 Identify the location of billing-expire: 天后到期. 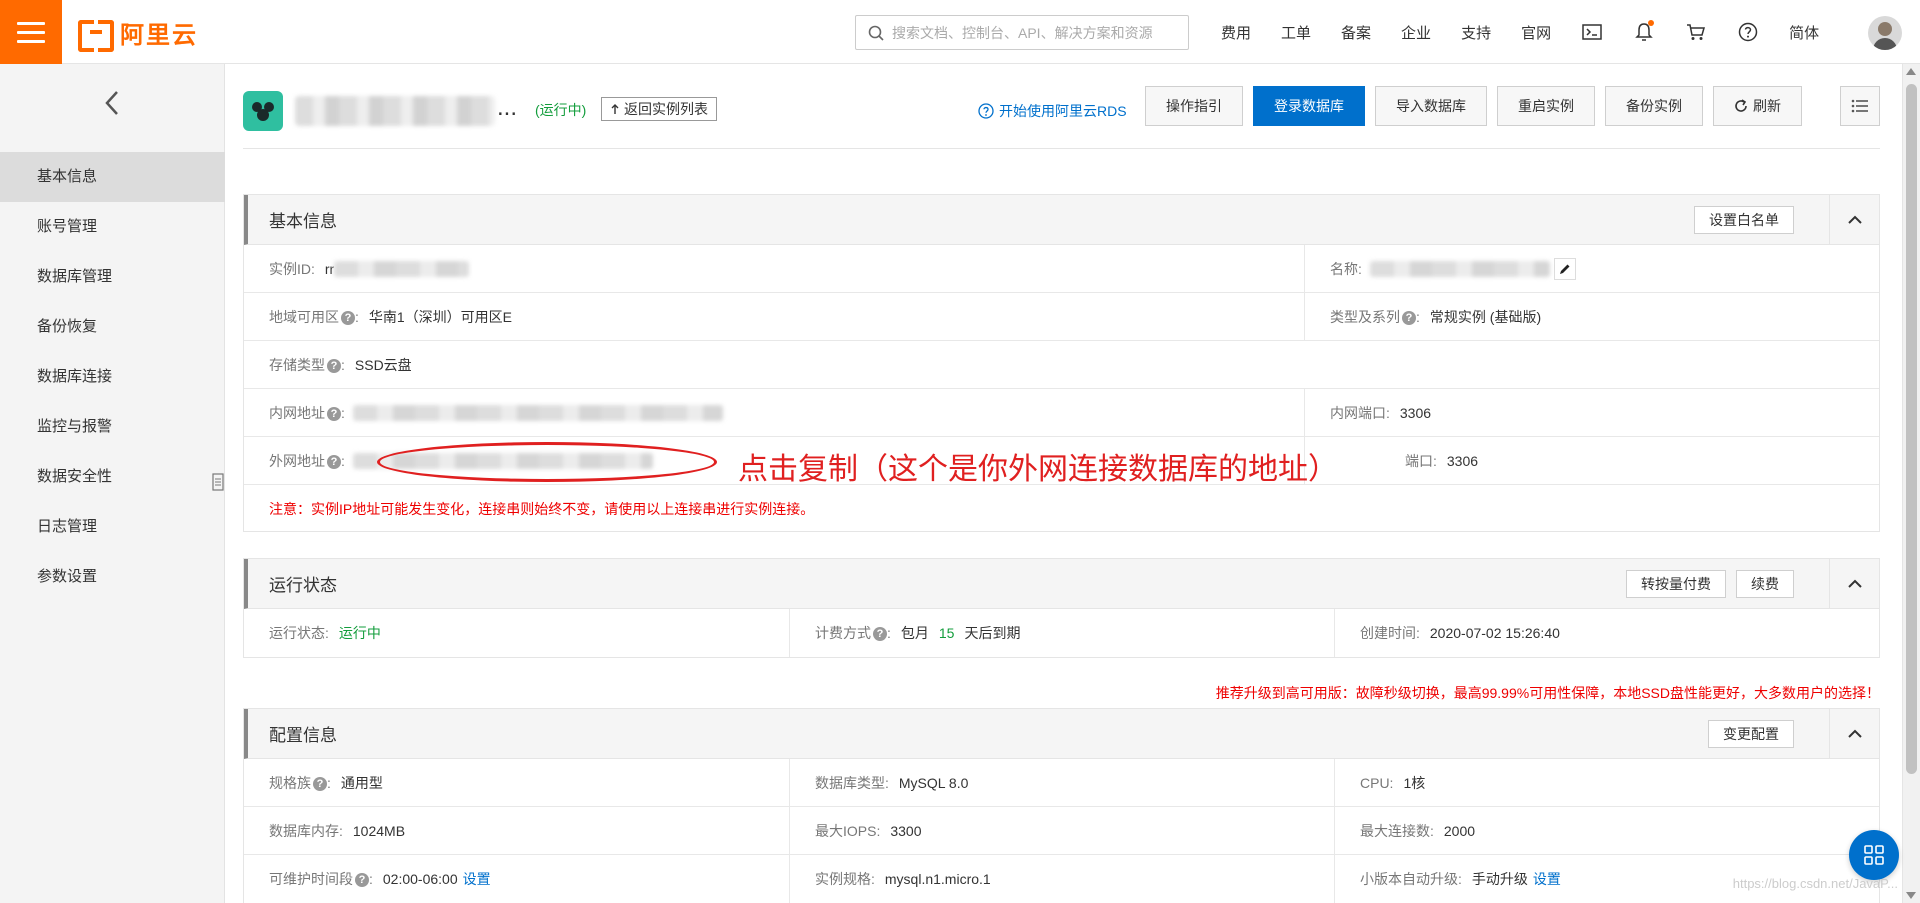
(992, 633).